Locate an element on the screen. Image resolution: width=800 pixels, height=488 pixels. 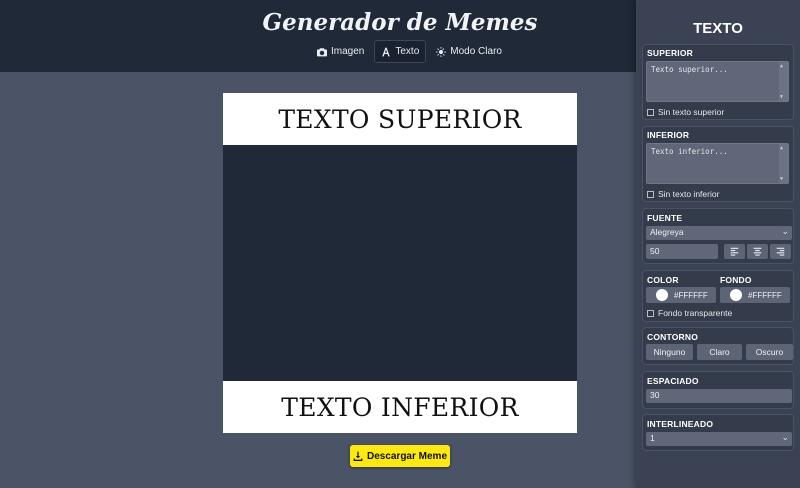
font-select: Alegreya ⌄ is located at coordinates (719, 233).